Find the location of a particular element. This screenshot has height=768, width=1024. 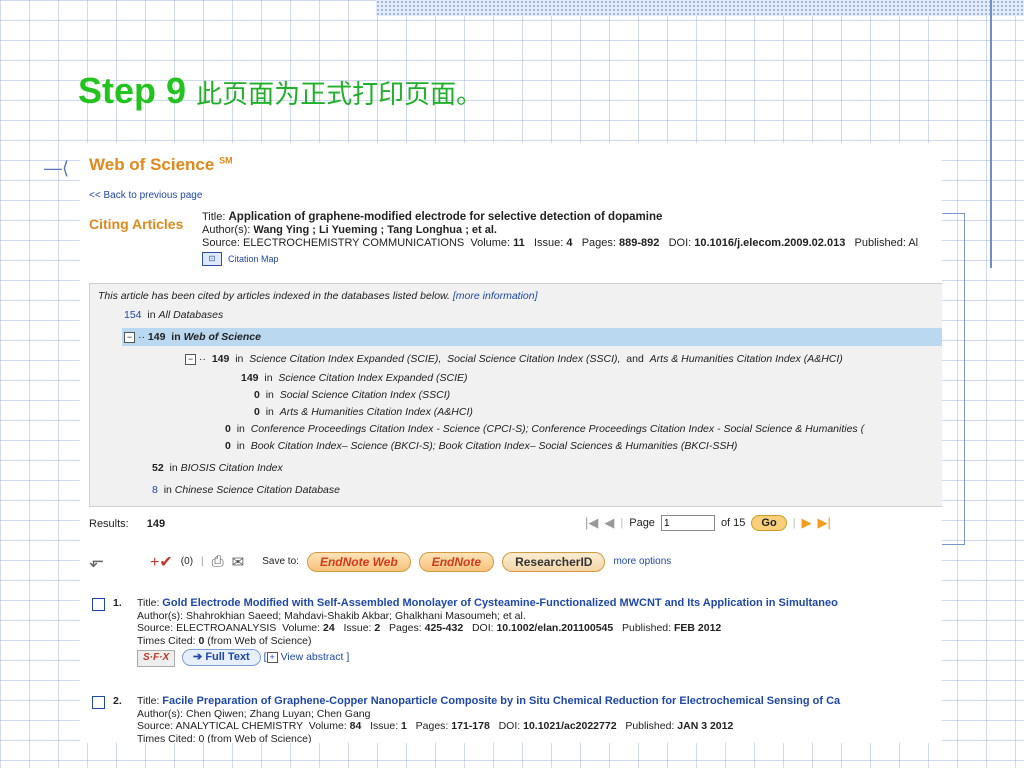

slide-heading: Step 9 此页面为正式打印页面。 is located at coordinates (280, 91).